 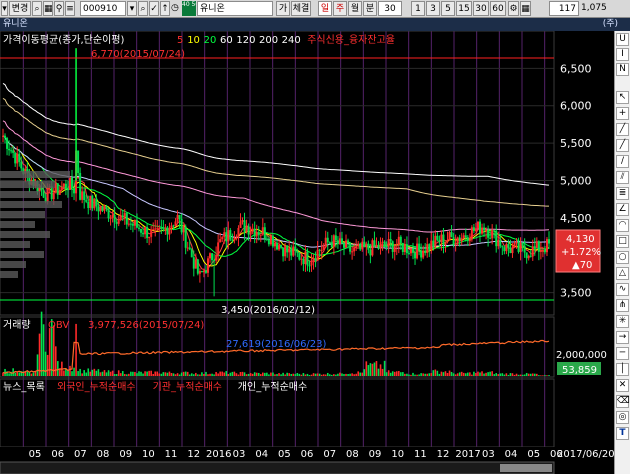 What do you see at coordinates (193, 454) in the screenshot?
I see `date-axis-label: 12` at bounding box center [193, 454].